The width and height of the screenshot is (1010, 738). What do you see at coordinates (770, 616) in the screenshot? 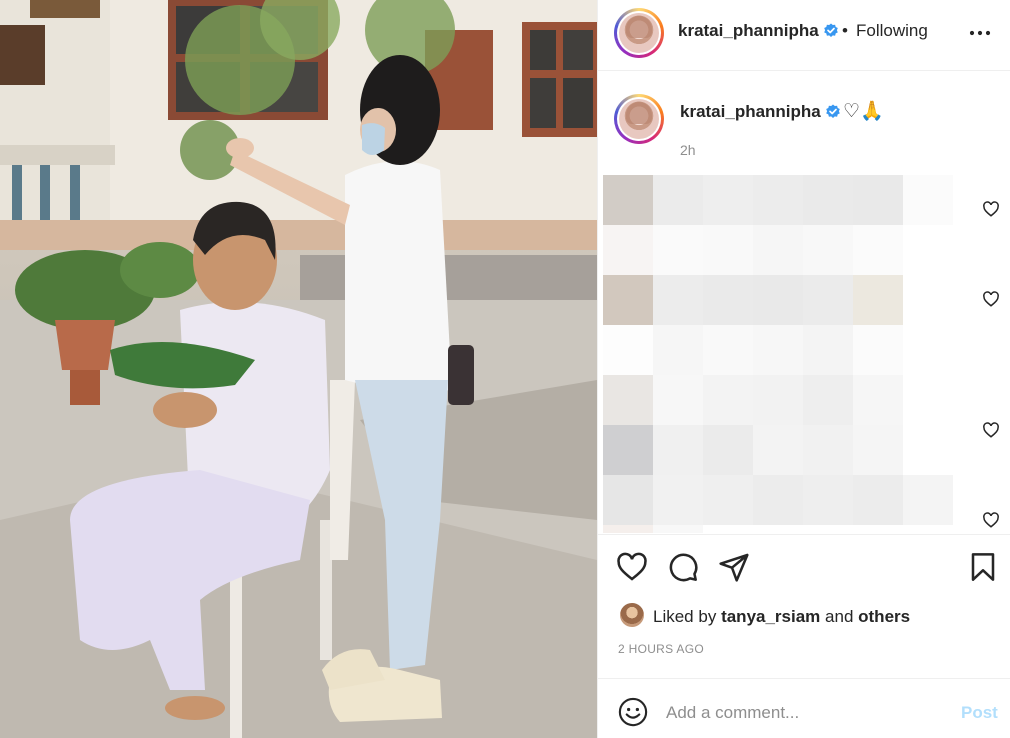
I see `liker-username: tanya_rsiam` at bounding box center [770, 616].